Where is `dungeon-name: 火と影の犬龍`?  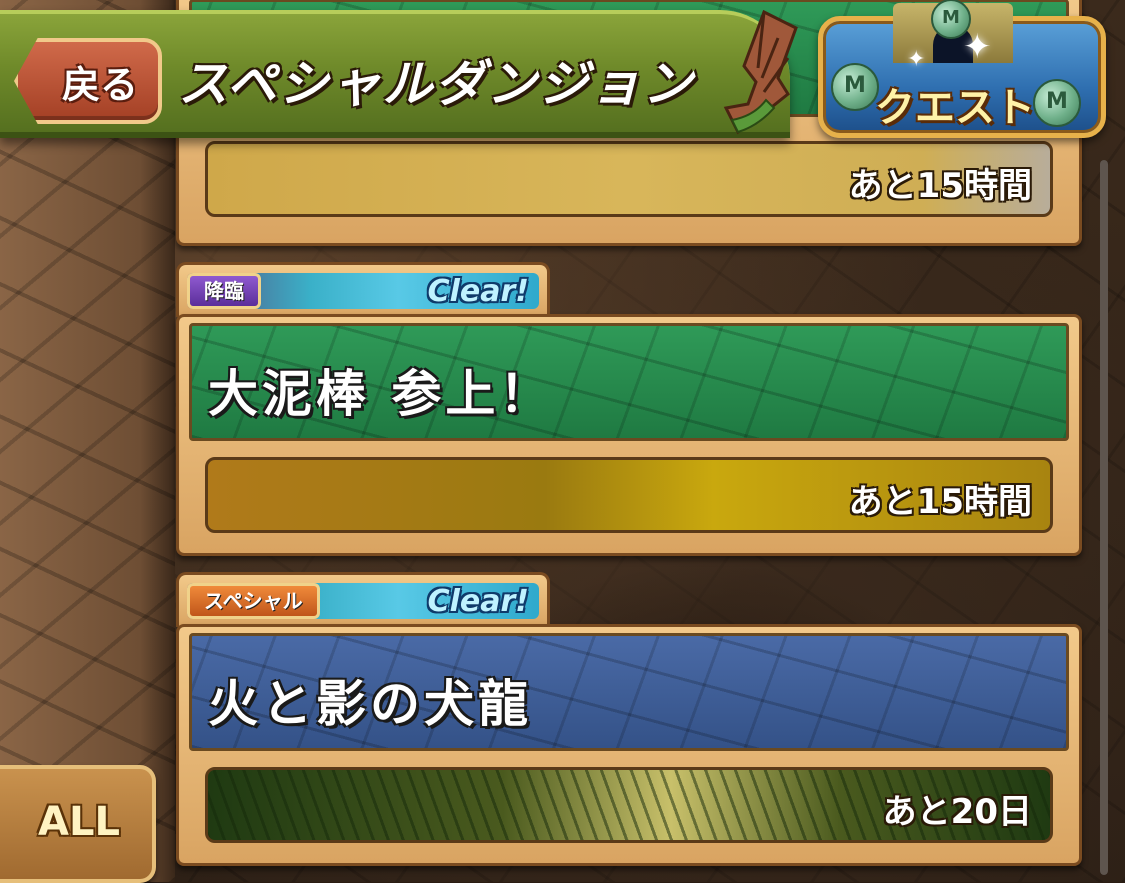
dungeon-name: 火と影の犬龍 is located at coordinates (370, 704).